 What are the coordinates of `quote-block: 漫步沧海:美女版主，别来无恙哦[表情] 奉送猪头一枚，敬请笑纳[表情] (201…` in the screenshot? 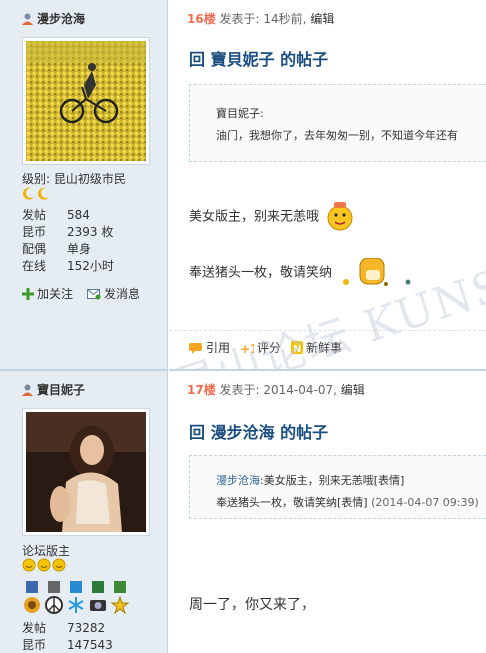 It's located at (337, 487).